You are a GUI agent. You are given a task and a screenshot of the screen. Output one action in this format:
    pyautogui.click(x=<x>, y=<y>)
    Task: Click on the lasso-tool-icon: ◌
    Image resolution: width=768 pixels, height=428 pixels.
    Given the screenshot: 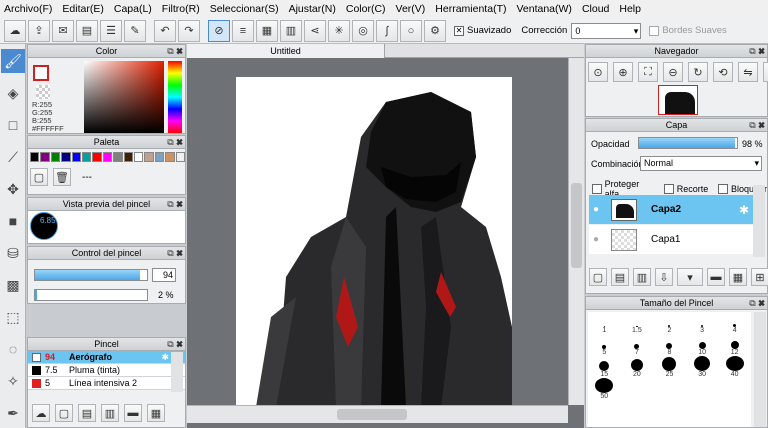 What is the action you would take?
    pyautogui.click(x=13, y=349)
    